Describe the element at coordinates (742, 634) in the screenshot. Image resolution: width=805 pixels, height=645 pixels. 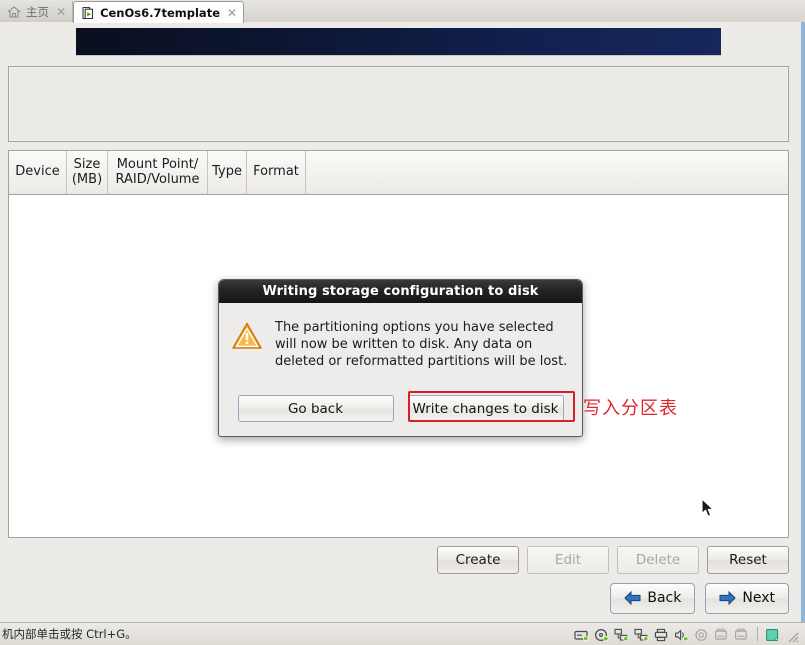
I see `usb-device-2-icon` at that location.